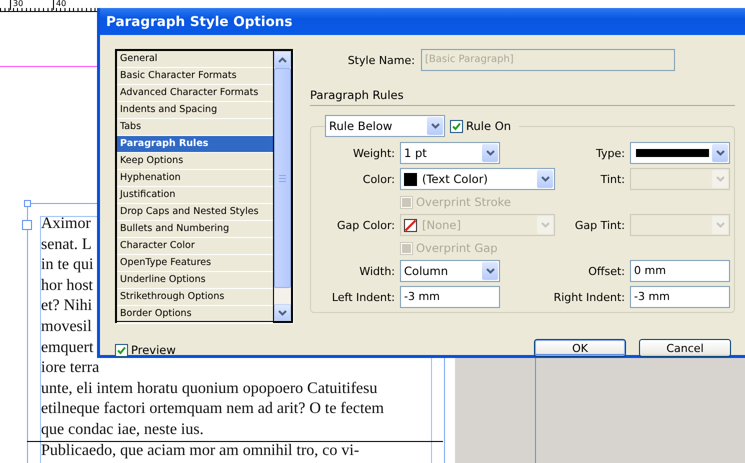 The height and width of the screenshot is (463, 745). What do you see at coordinates (463, 202) in the screenshot?
I see `checkbox-label: Overprint Stroke` at bounding box center [463, 202].